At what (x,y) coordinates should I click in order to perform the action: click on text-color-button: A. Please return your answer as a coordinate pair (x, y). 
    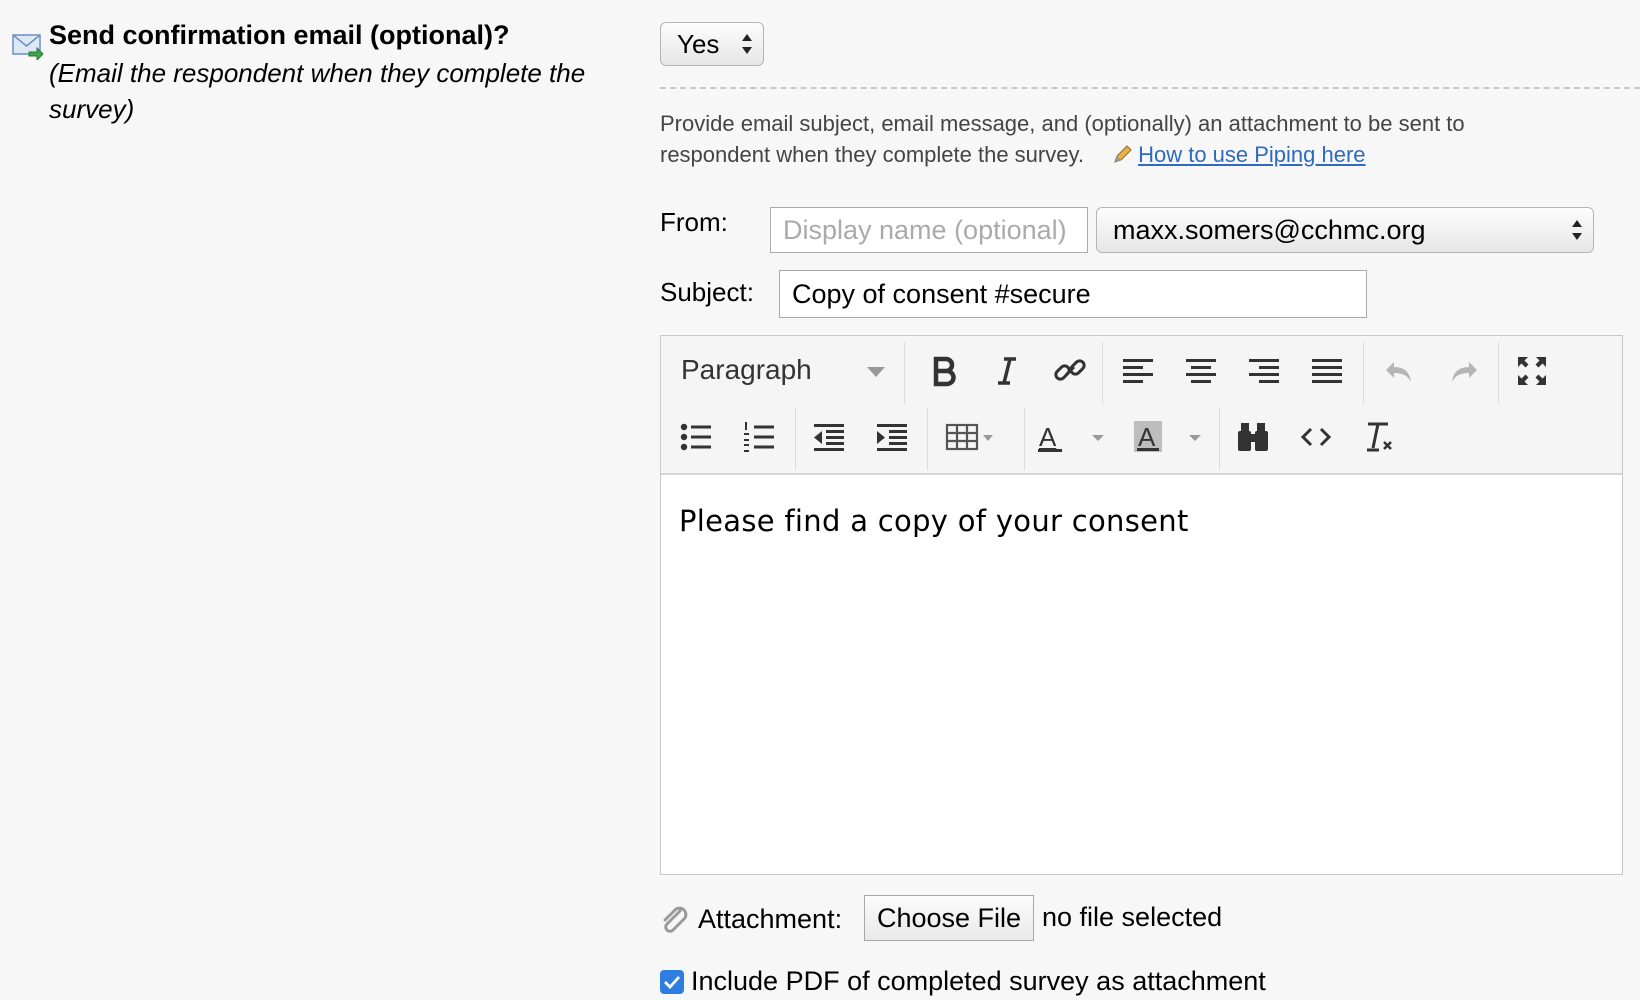
    Looking at the image, I should click on (1074, 437).